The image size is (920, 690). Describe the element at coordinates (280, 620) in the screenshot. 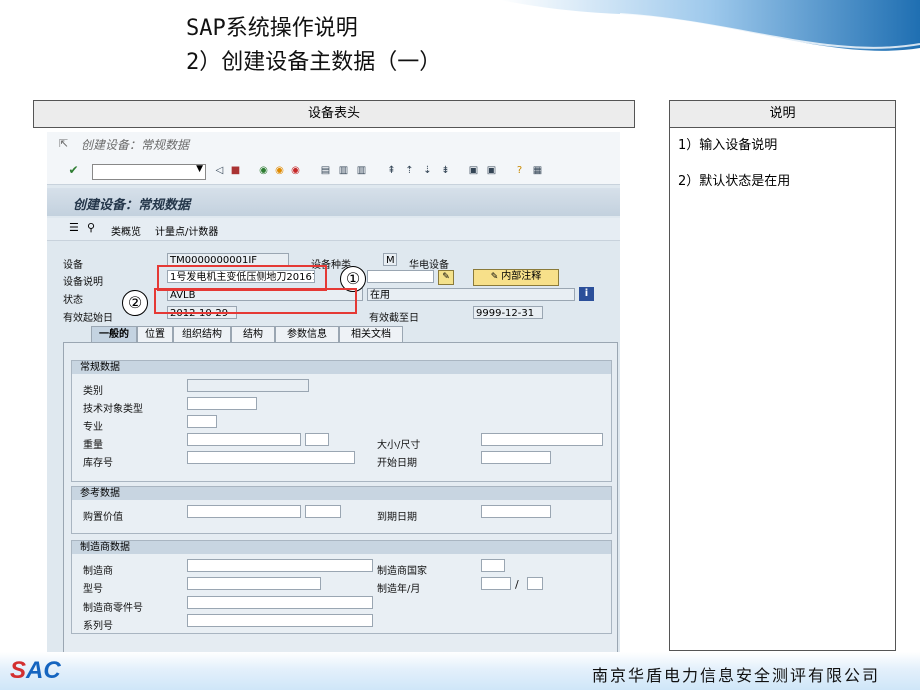

I see `serial-number-input` at that location.